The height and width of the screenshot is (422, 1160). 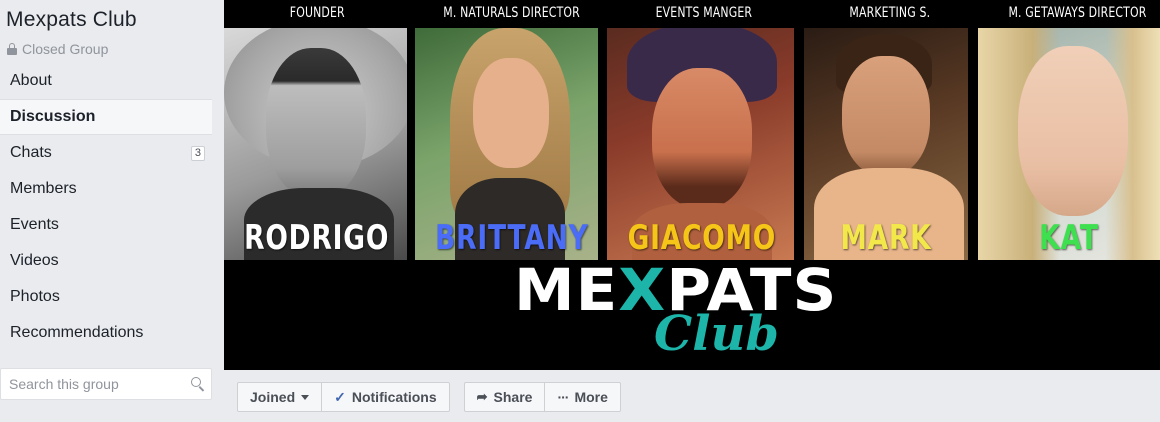 What do you see at coordinates (513, 397) in the screenshot?
I see `share-label: Share` at bounding box center [513, 397].